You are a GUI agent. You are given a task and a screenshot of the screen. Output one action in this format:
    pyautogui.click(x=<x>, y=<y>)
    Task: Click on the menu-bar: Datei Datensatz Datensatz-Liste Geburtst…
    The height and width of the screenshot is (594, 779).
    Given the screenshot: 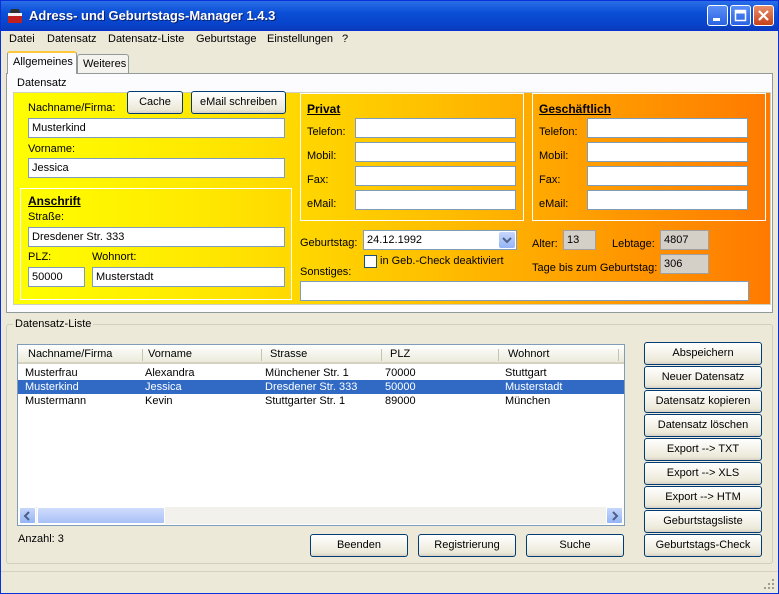 What is the action you would take?
    pyautogui.click(x=389, y=40)
    